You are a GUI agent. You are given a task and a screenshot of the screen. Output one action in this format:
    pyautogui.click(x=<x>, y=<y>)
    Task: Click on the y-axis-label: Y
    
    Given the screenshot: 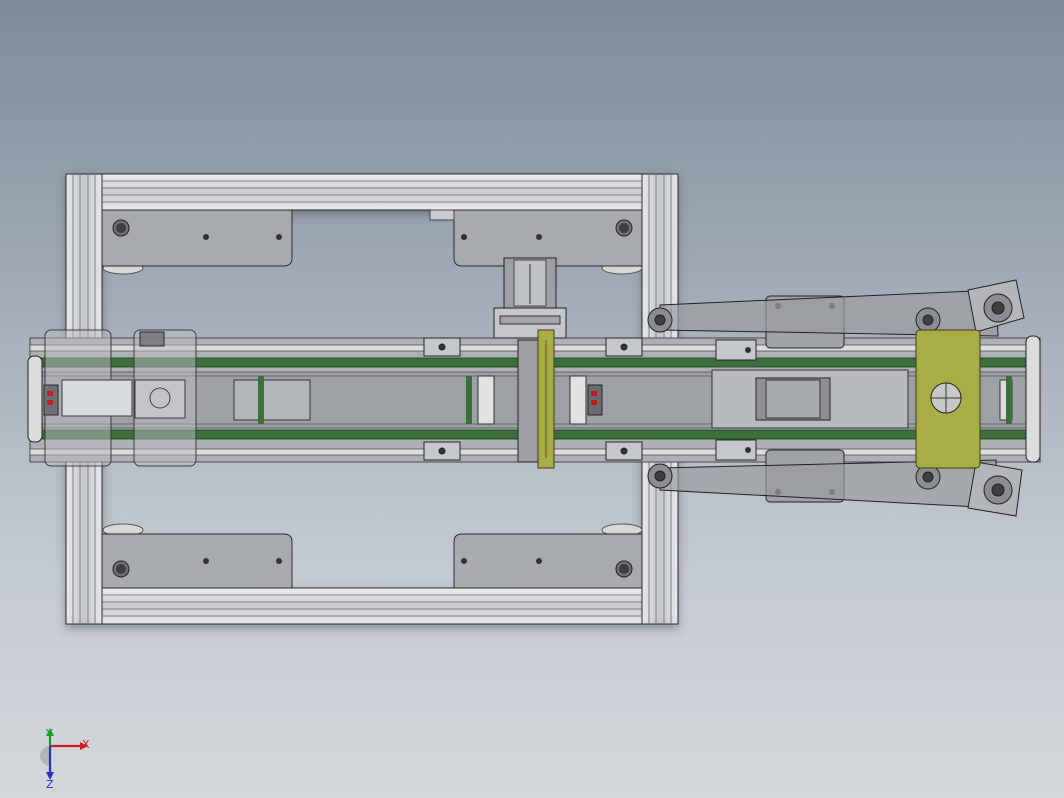 What is the action you would take?
    pyautogui.click(x=49, y=734)
    